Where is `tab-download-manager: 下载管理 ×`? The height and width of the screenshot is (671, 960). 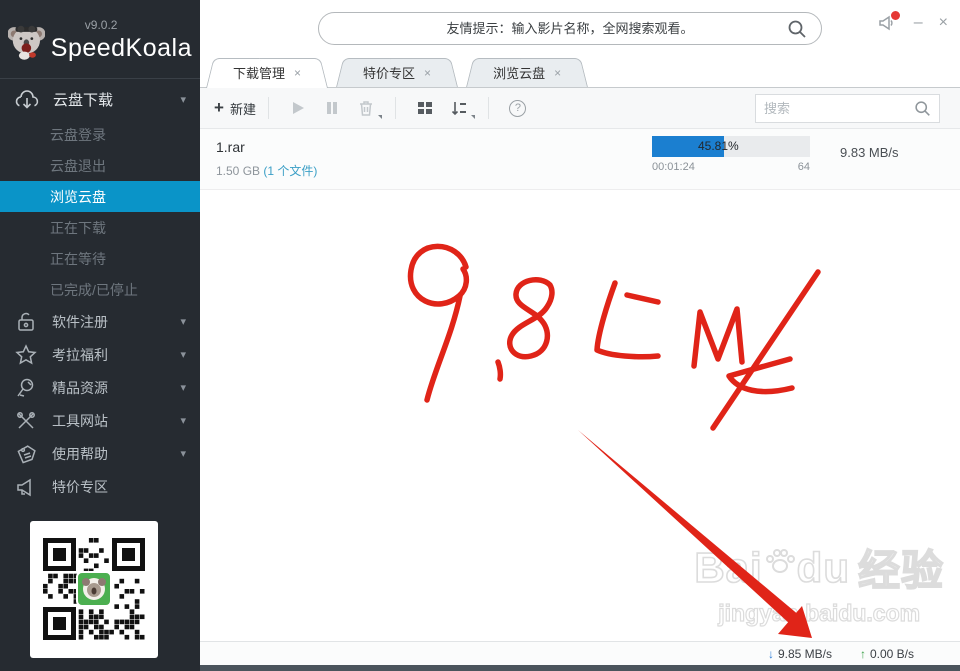 tab-download-manager: 下载管理 × is located at coordinates (267, 72).